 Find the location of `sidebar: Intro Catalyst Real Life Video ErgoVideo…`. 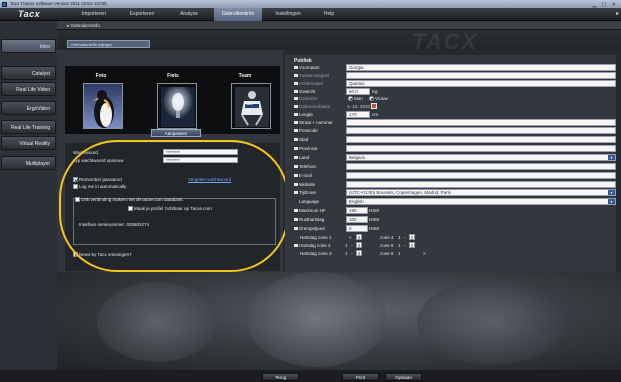

sidebar: Intro Catalyst Real Life Video ErgoVideo… is located at coordinates (28, 201).